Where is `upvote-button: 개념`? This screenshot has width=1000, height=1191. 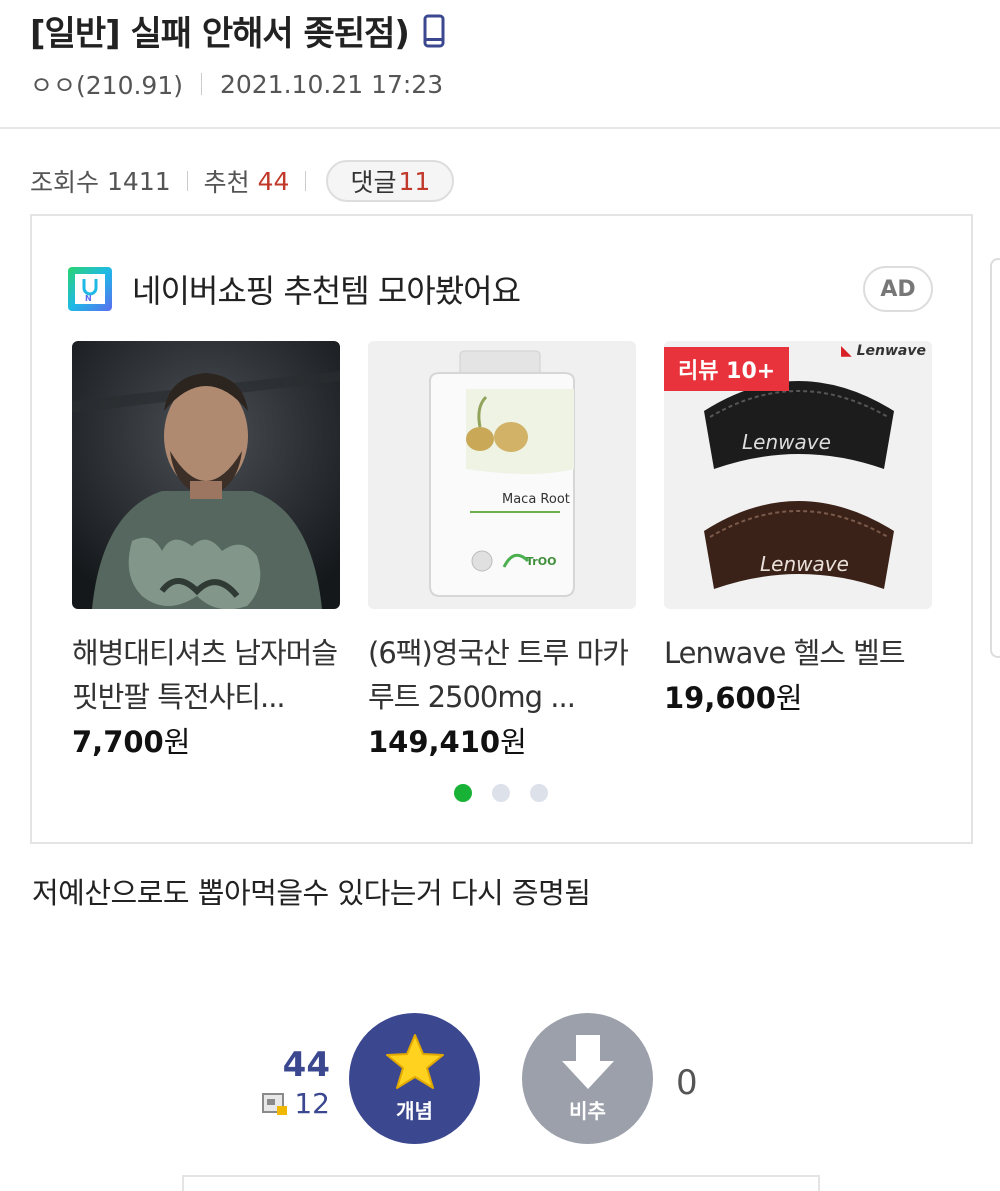
upvote-button: 개념 is located at coordinates (414, 1078).